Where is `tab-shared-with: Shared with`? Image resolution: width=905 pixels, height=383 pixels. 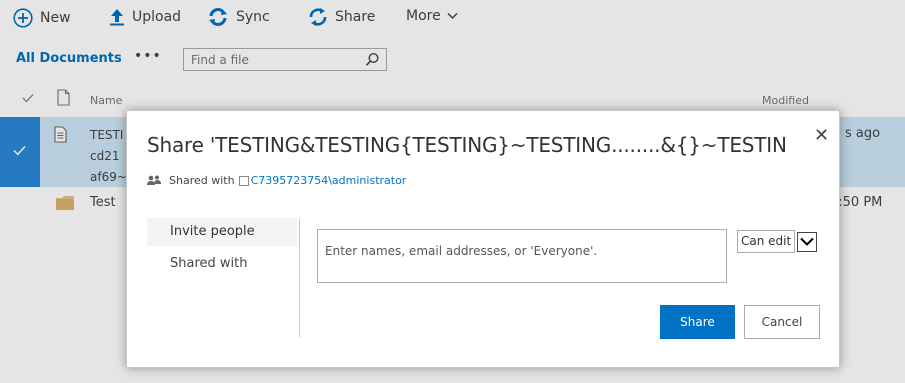 tab-shared-with: Shared with is located at coordinates (208, 263).